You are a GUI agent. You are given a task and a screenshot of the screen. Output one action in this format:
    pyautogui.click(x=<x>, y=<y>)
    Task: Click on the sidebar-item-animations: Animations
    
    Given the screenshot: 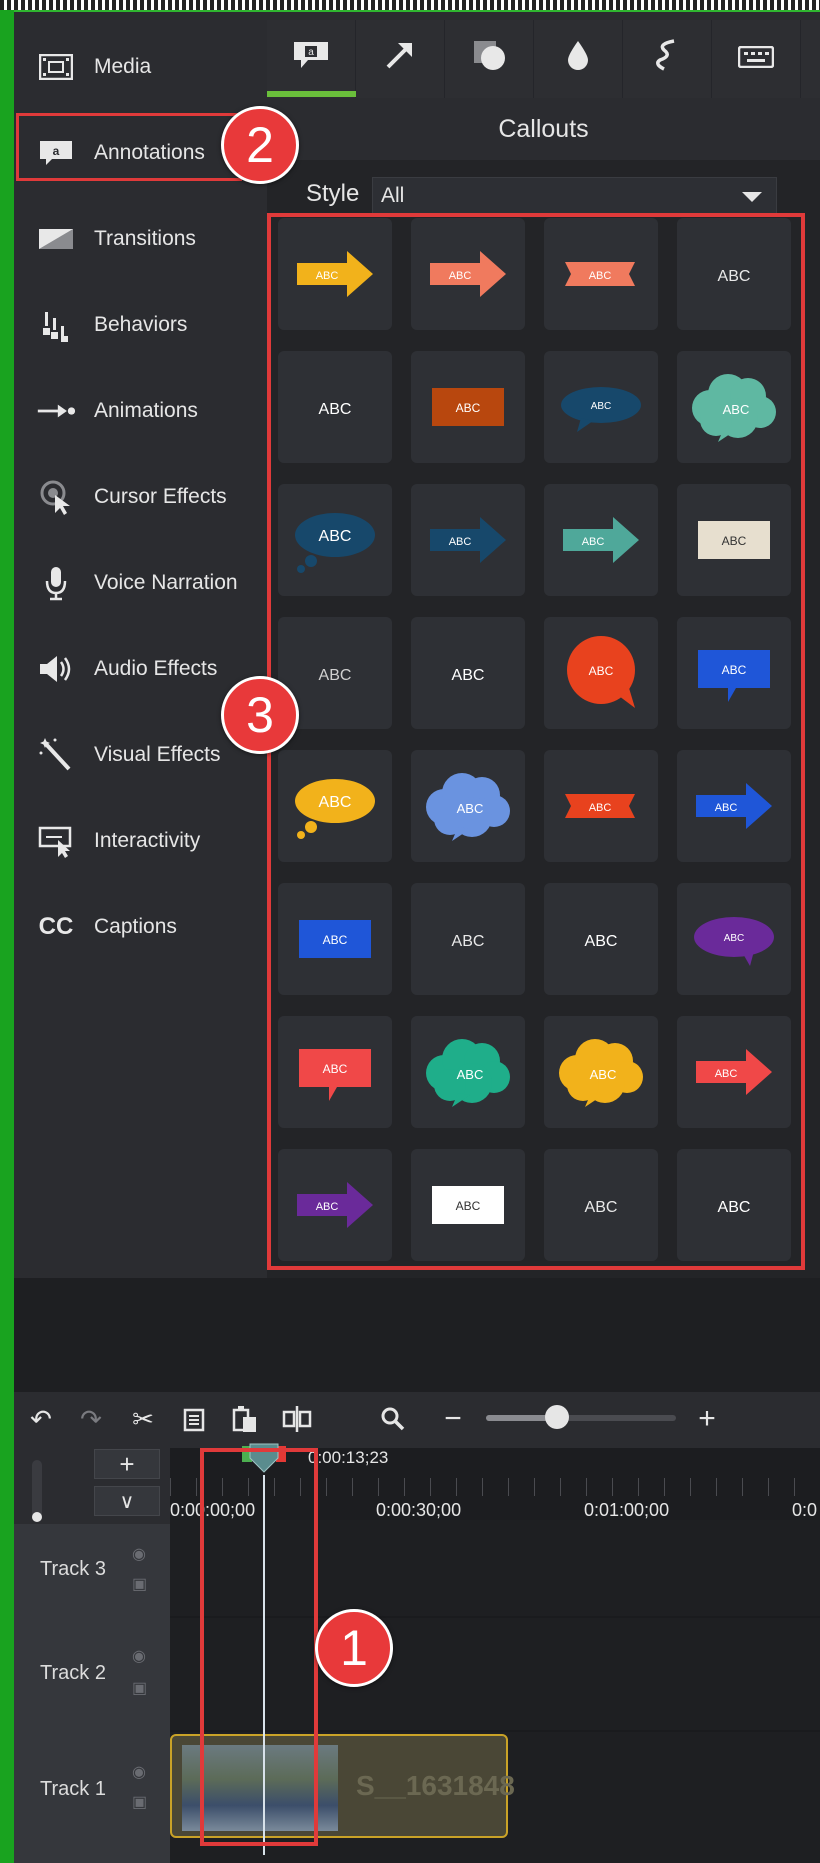 What is the action you would take?
    pyautogui.click(x=140, y=411)
    